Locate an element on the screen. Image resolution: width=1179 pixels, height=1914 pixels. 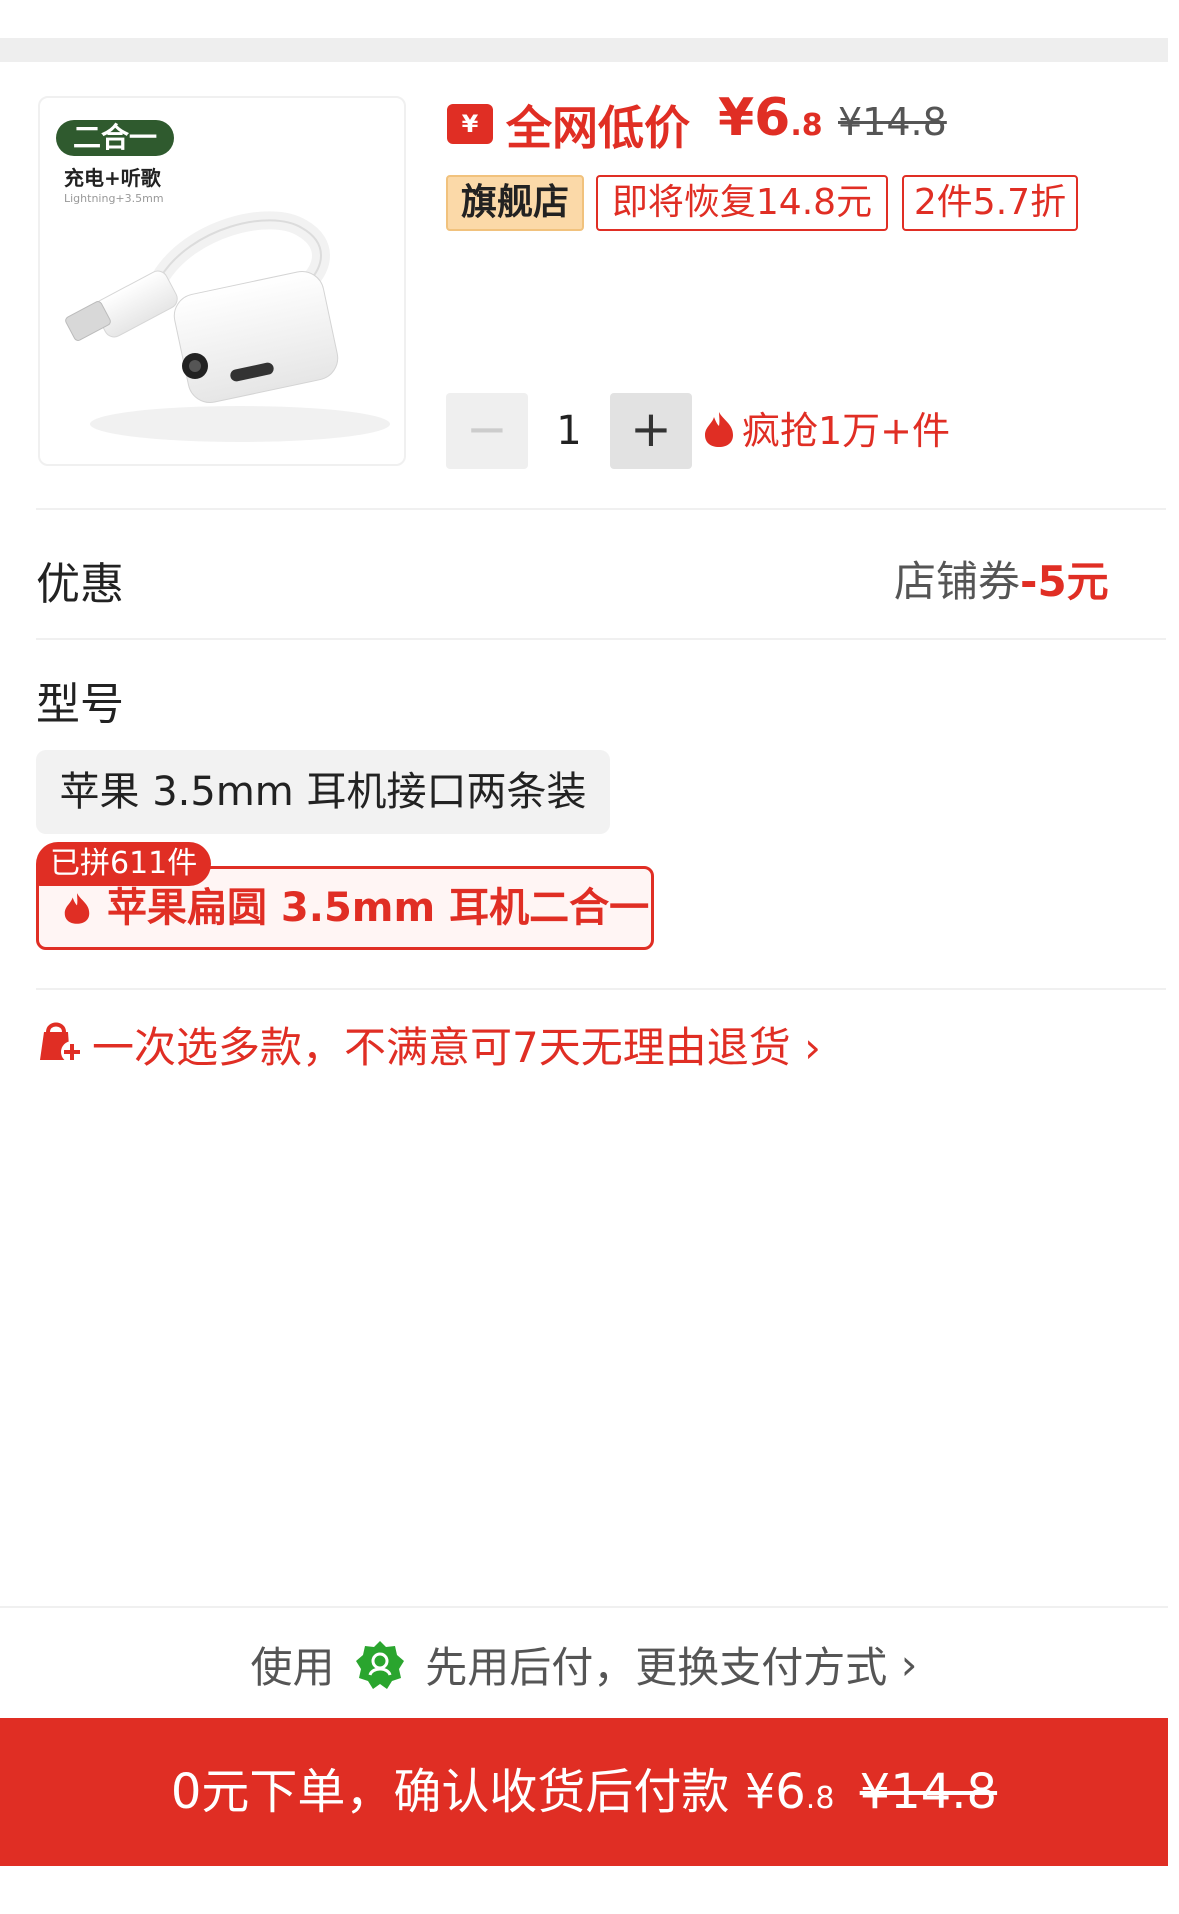
top-separator is located at coordinates (584, 50).